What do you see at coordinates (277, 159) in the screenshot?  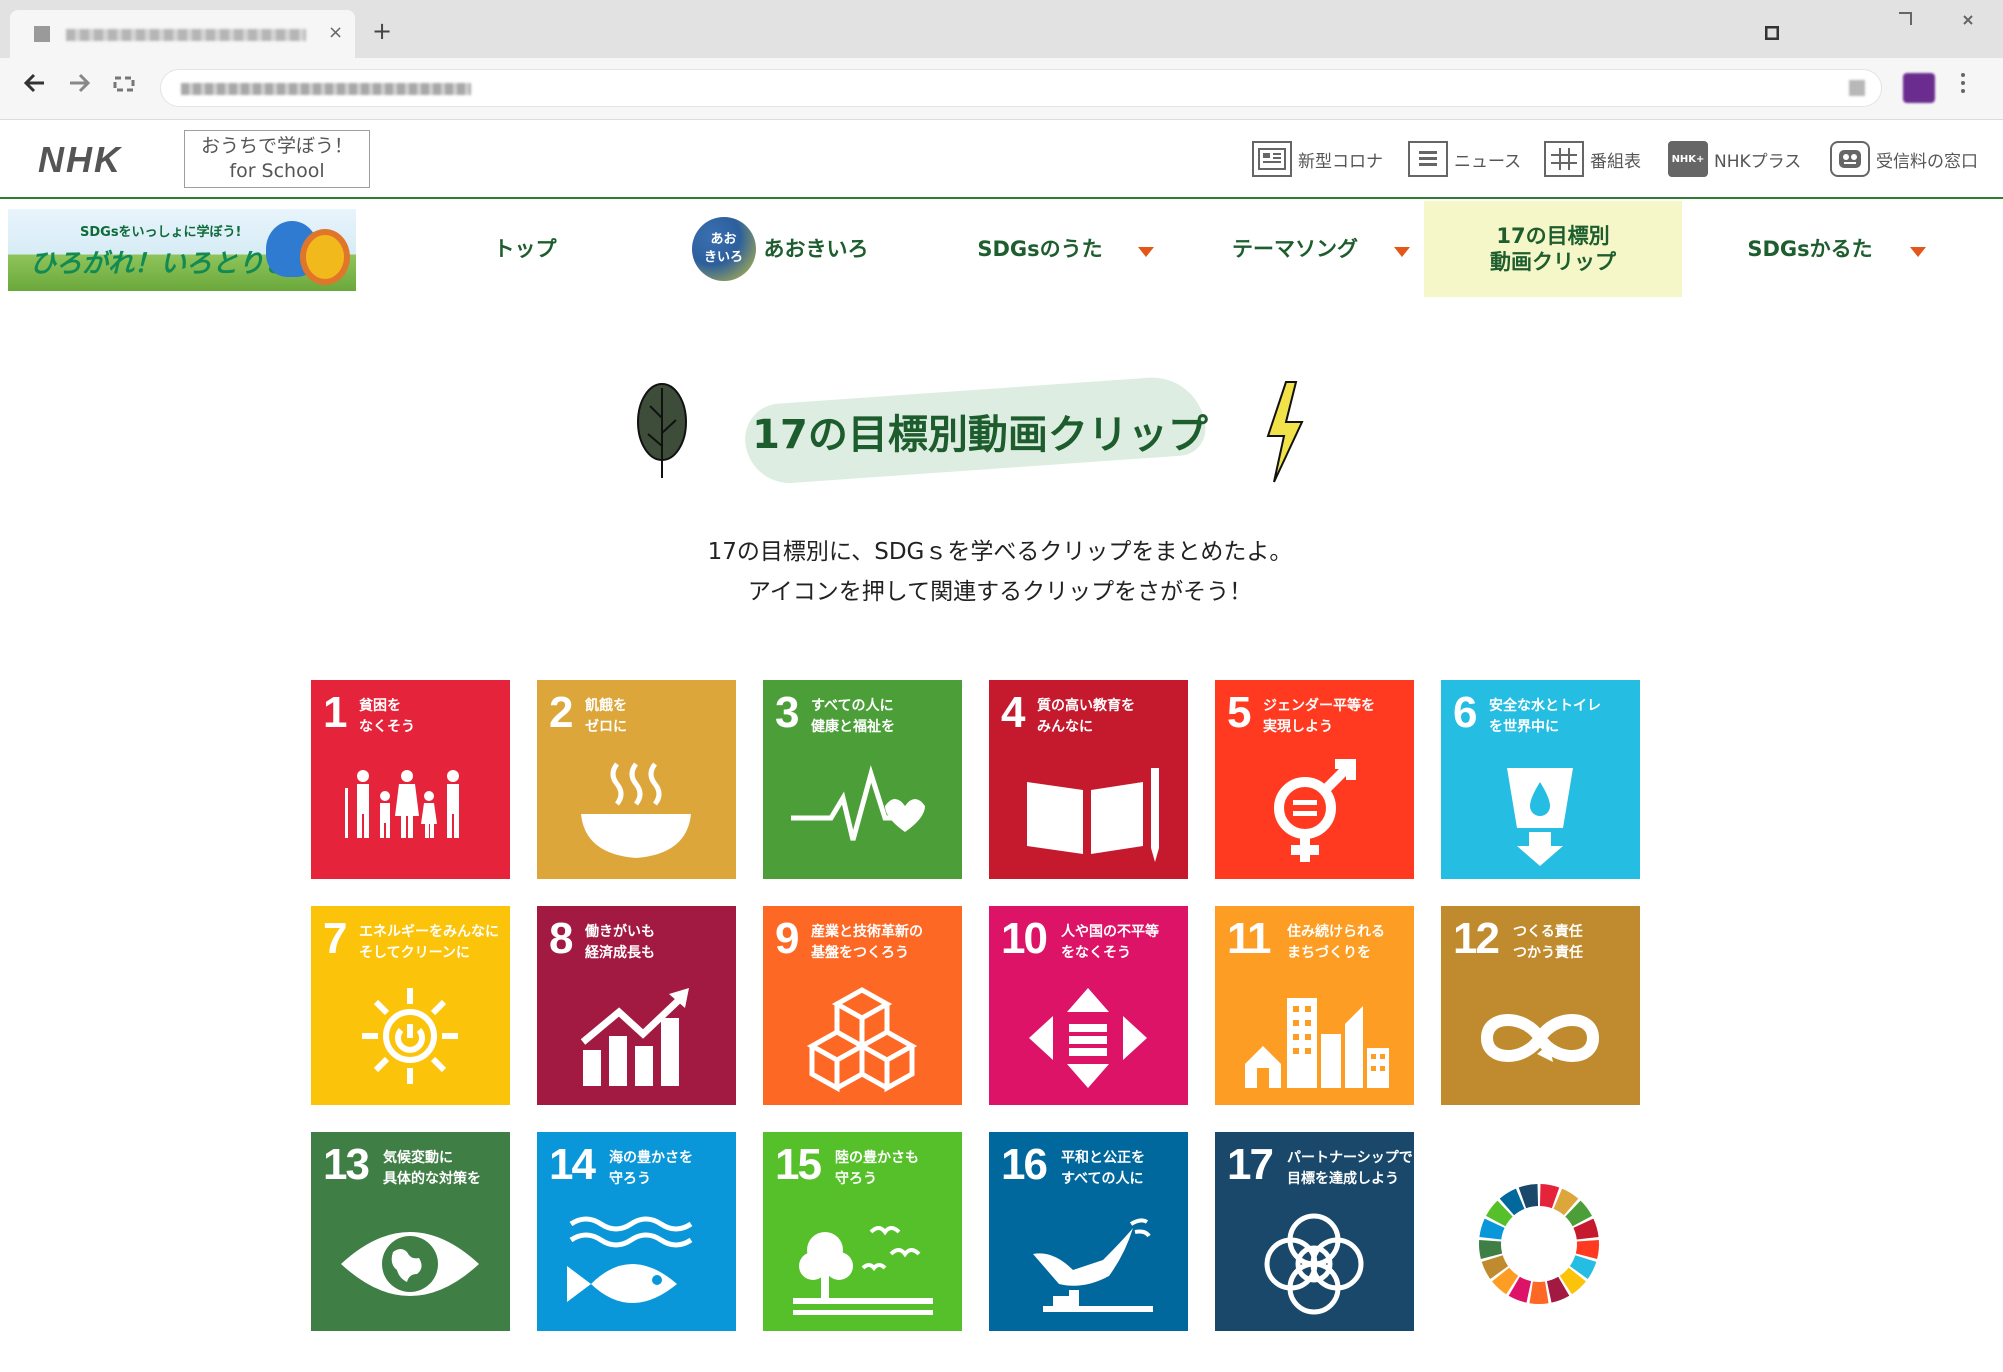 I see `for-school-link: おうちで学ぼう！ for School` at bounding box center [277, 159].